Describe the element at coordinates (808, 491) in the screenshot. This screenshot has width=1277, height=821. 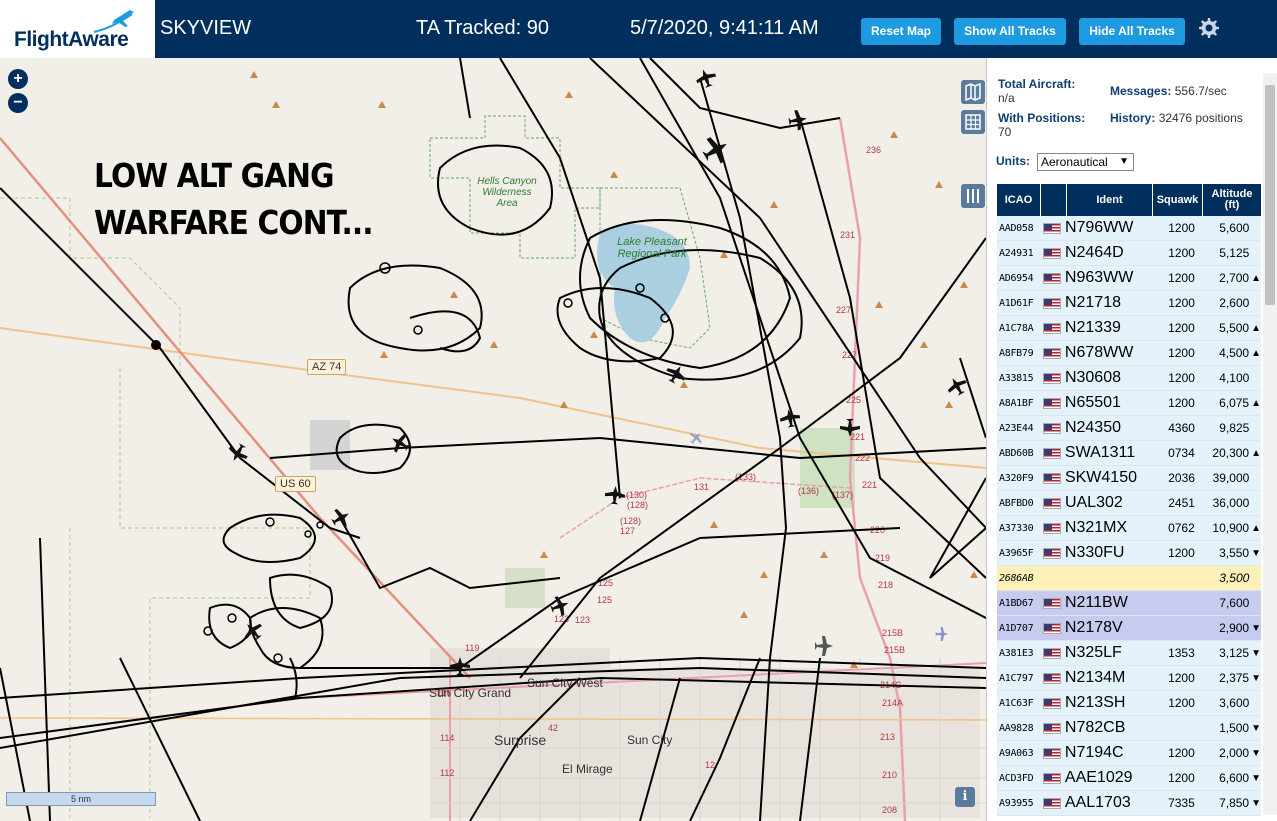
I see `svg-text: (136)` at that location.